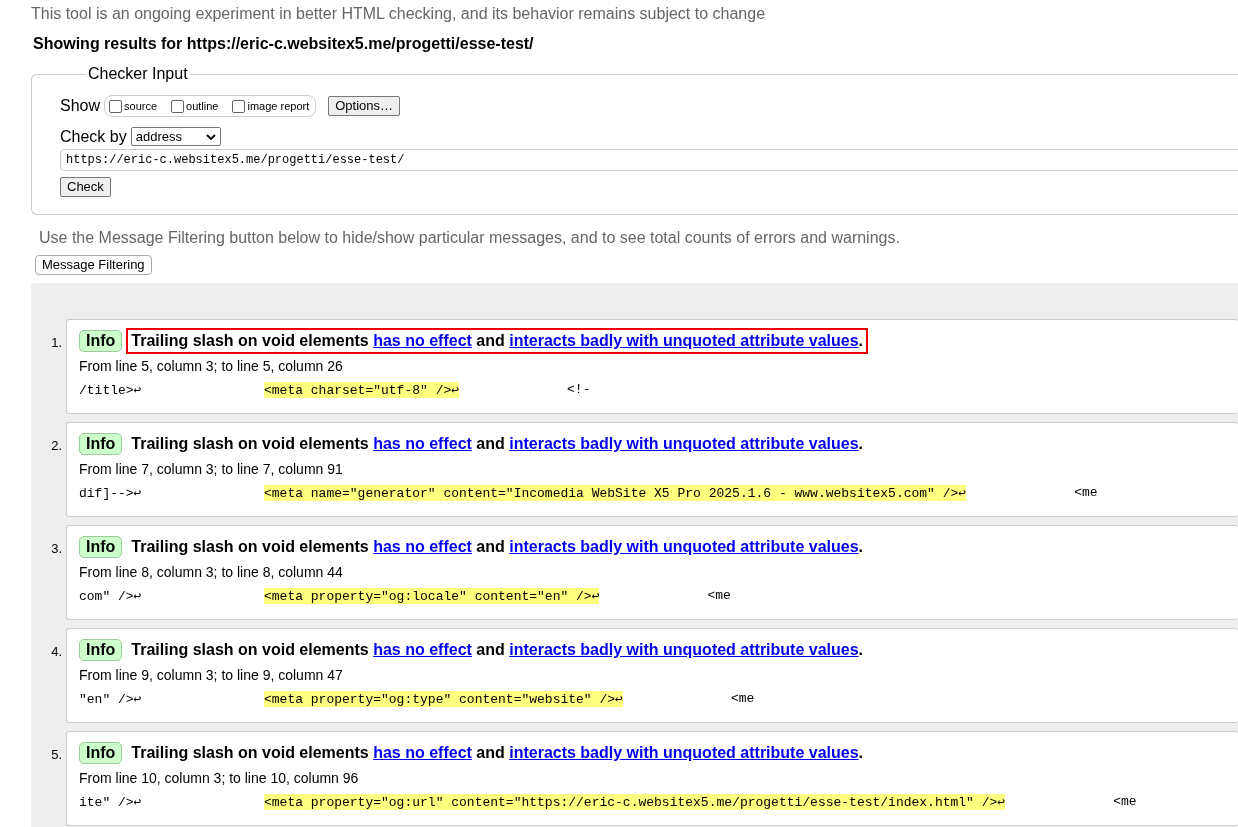 The height and width of the screenshot is (827, 1238). I want to click on extract-before: /title>↩, so click(111, 390).